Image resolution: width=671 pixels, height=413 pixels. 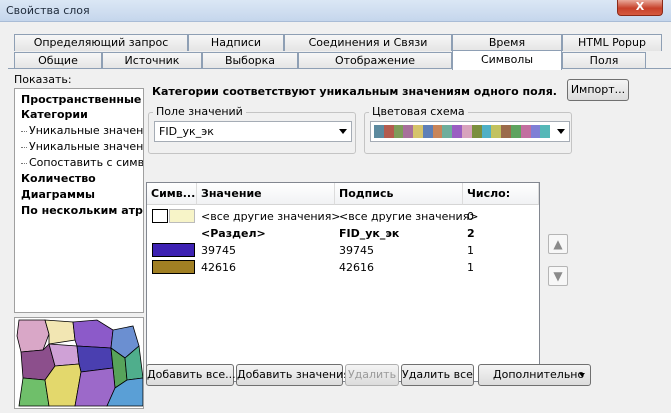 What do you see at coordinates (81, 131) in the screenshot?
I see `tree-item-unique-values: Уникальные значения` at bounding box center [81, 131].